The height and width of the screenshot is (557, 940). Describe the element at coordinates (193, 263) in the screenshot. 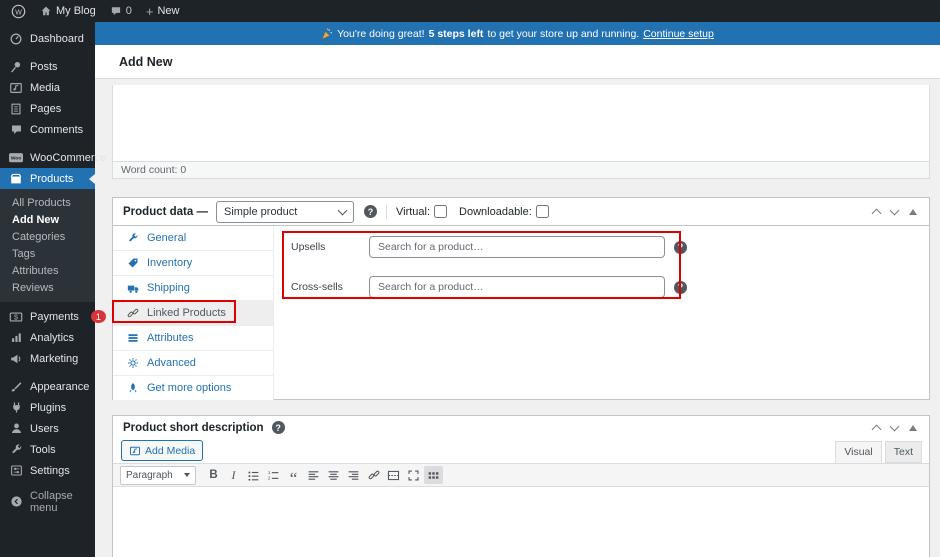

I see `tab-inventory: Inventory` at that location.